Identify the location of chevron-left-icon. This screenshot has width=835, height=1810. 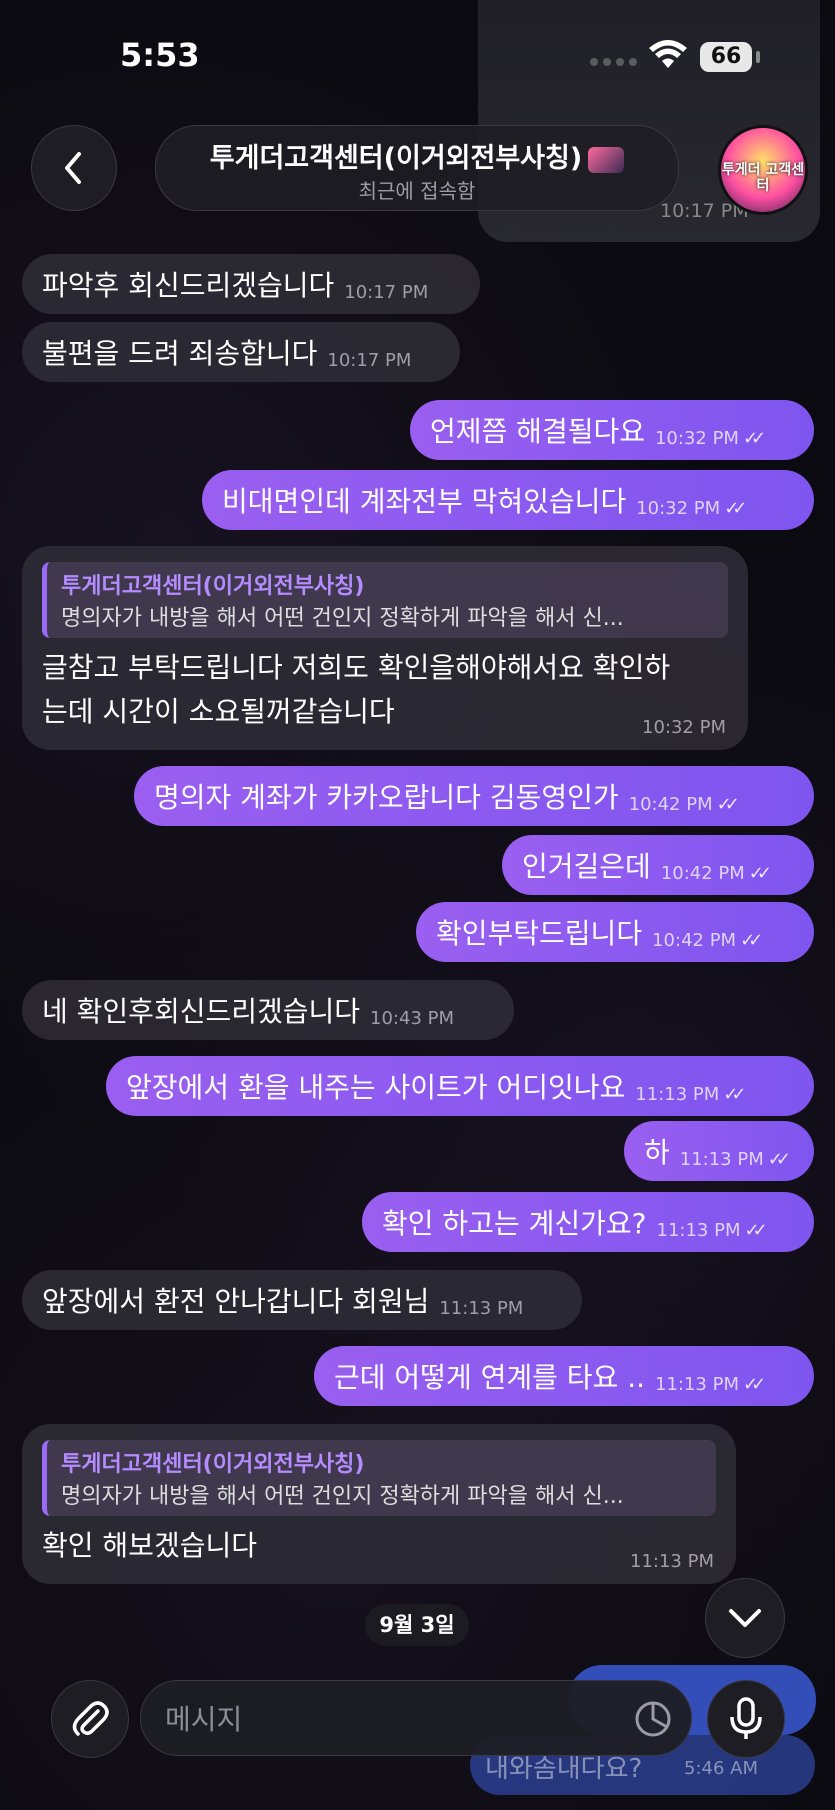
(73, 168).